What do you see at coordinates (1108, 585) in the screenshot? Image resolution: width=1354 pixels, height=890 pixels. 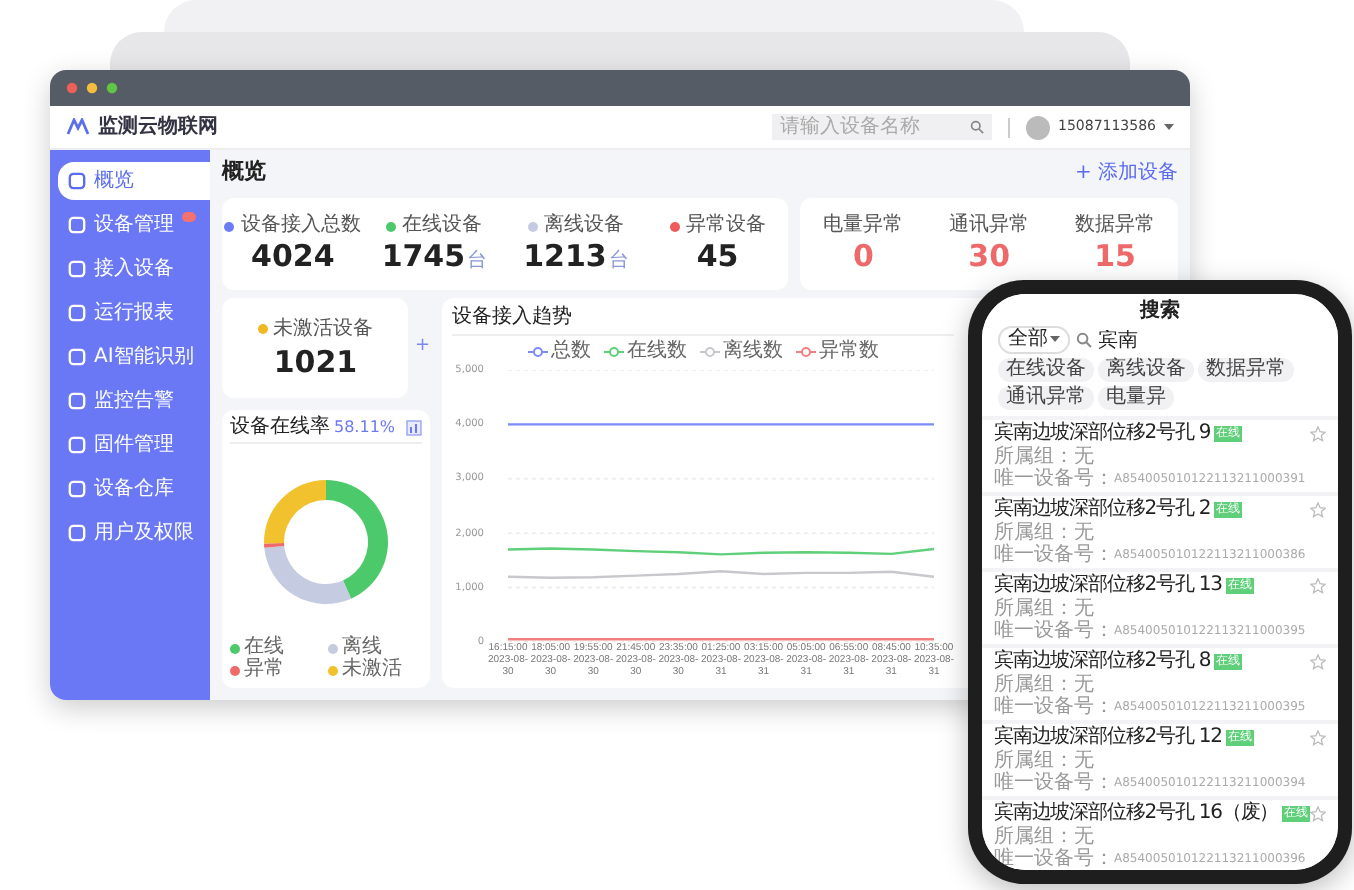 I see `device-name: 宾南边坡深部位移2号孔 13` at bounding box center [1108, 585].